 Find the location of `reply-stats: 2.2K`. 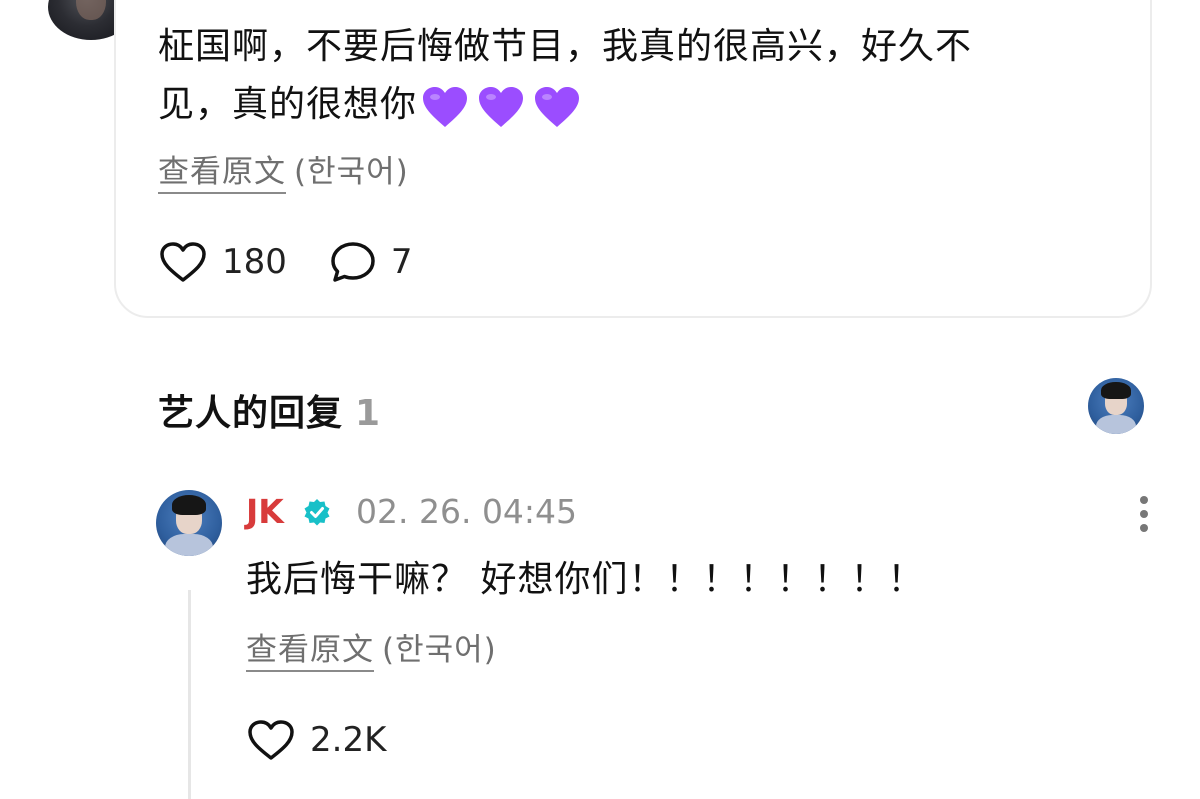

reply-stats: 2.2K is located at coordinates (337, 740).